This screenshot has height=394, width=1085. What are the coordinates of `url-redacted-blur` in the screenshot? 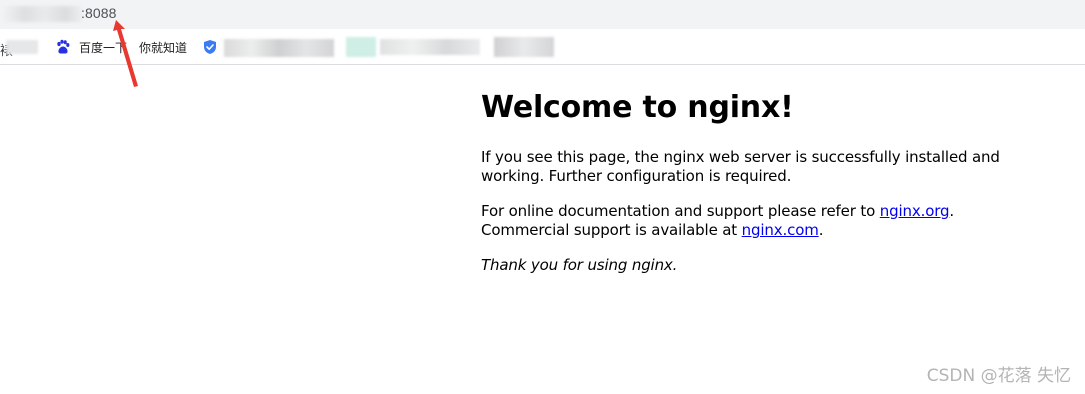 It's located at (41, 14).